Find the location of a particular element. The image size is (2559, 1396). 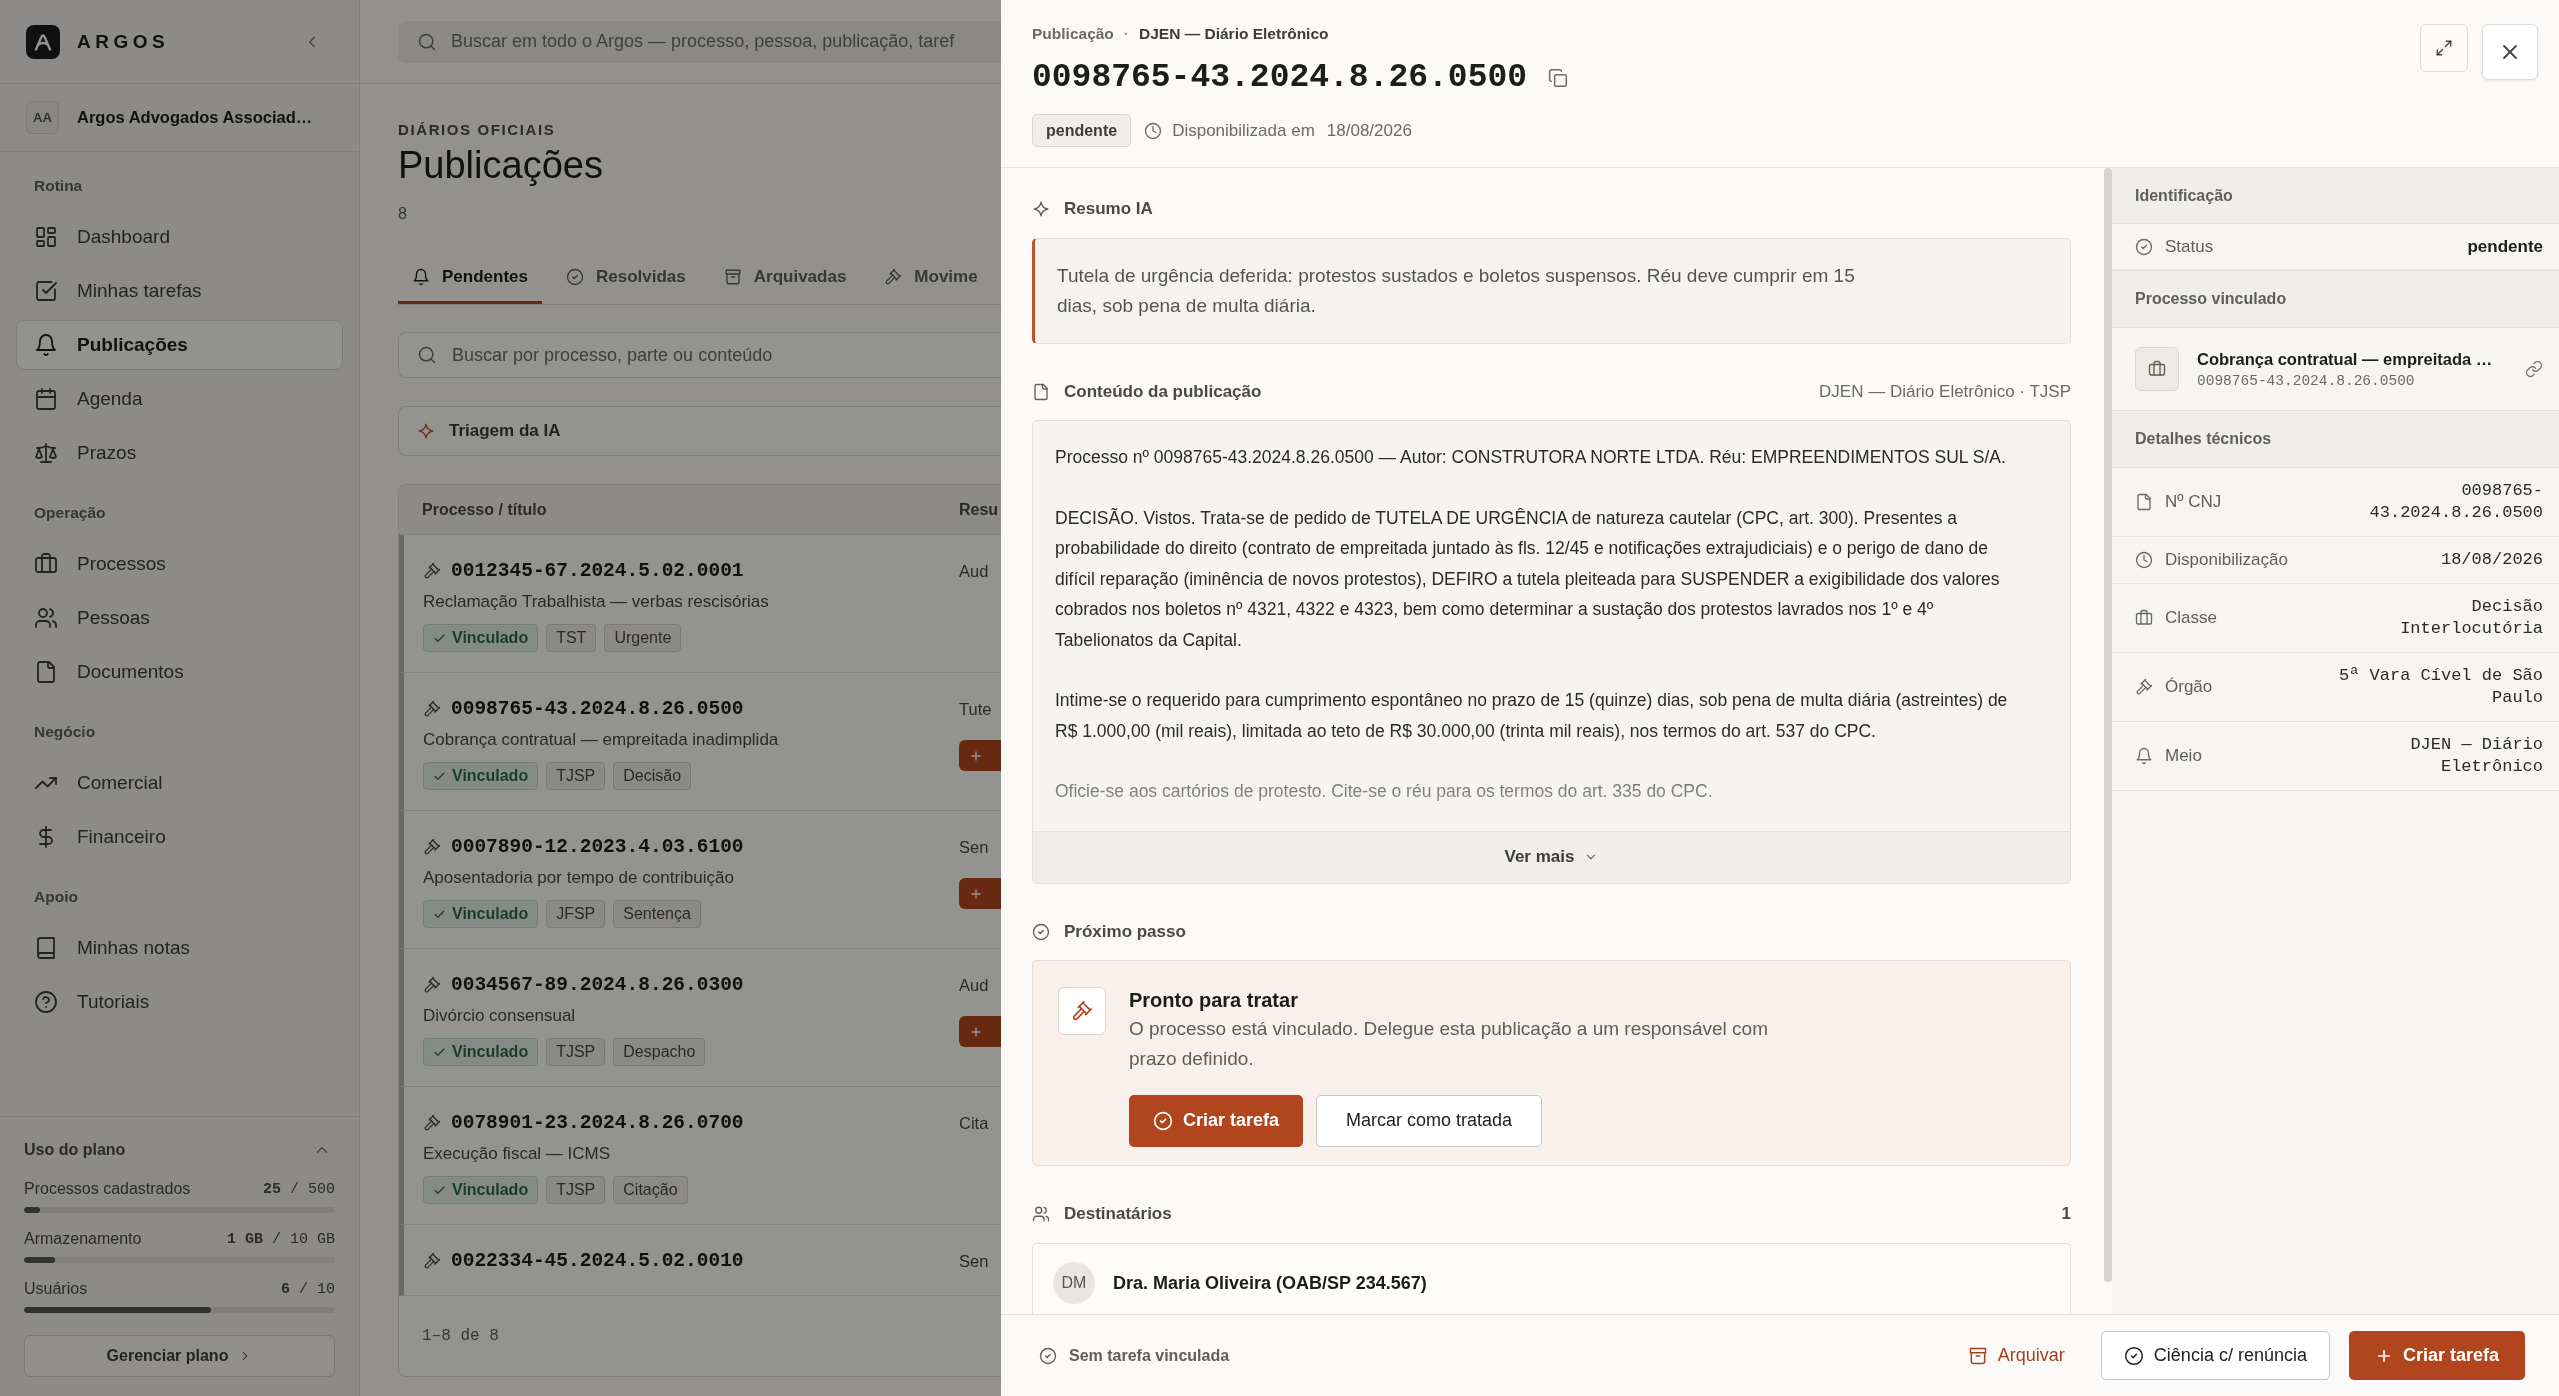

publication-row: 0012345-67.2024.5.02.0001 Reclamação Trabalhista — verbas rescisórias Vinculado TST Urgente Aud is located at coordinates (700, 604).